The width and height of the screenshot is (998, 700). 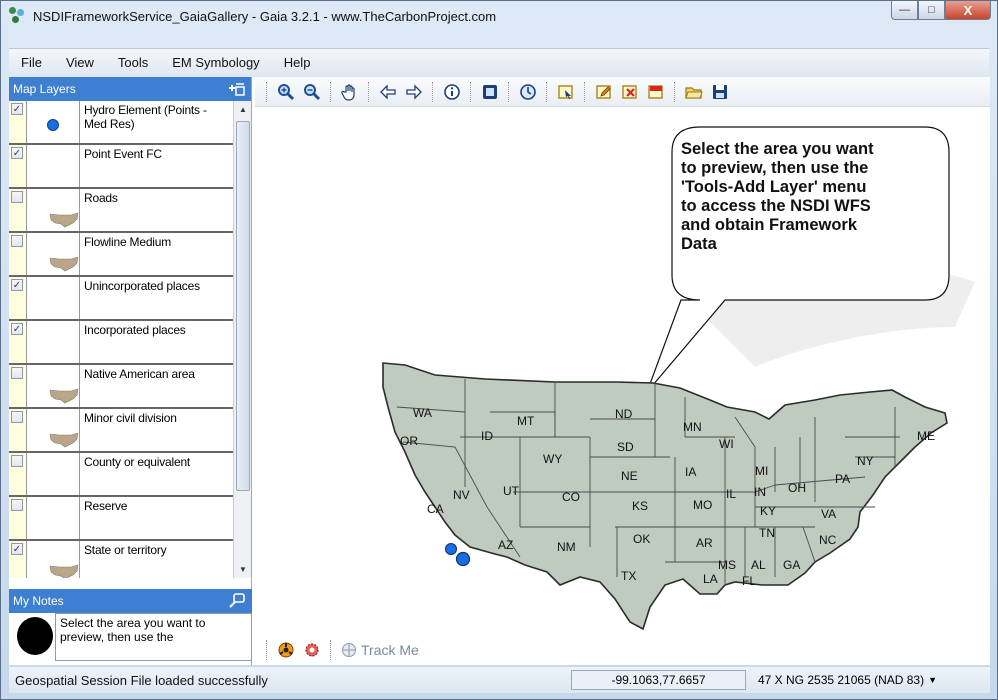 I want to click on forward-arrow-icon, so click(x=414, y=92).